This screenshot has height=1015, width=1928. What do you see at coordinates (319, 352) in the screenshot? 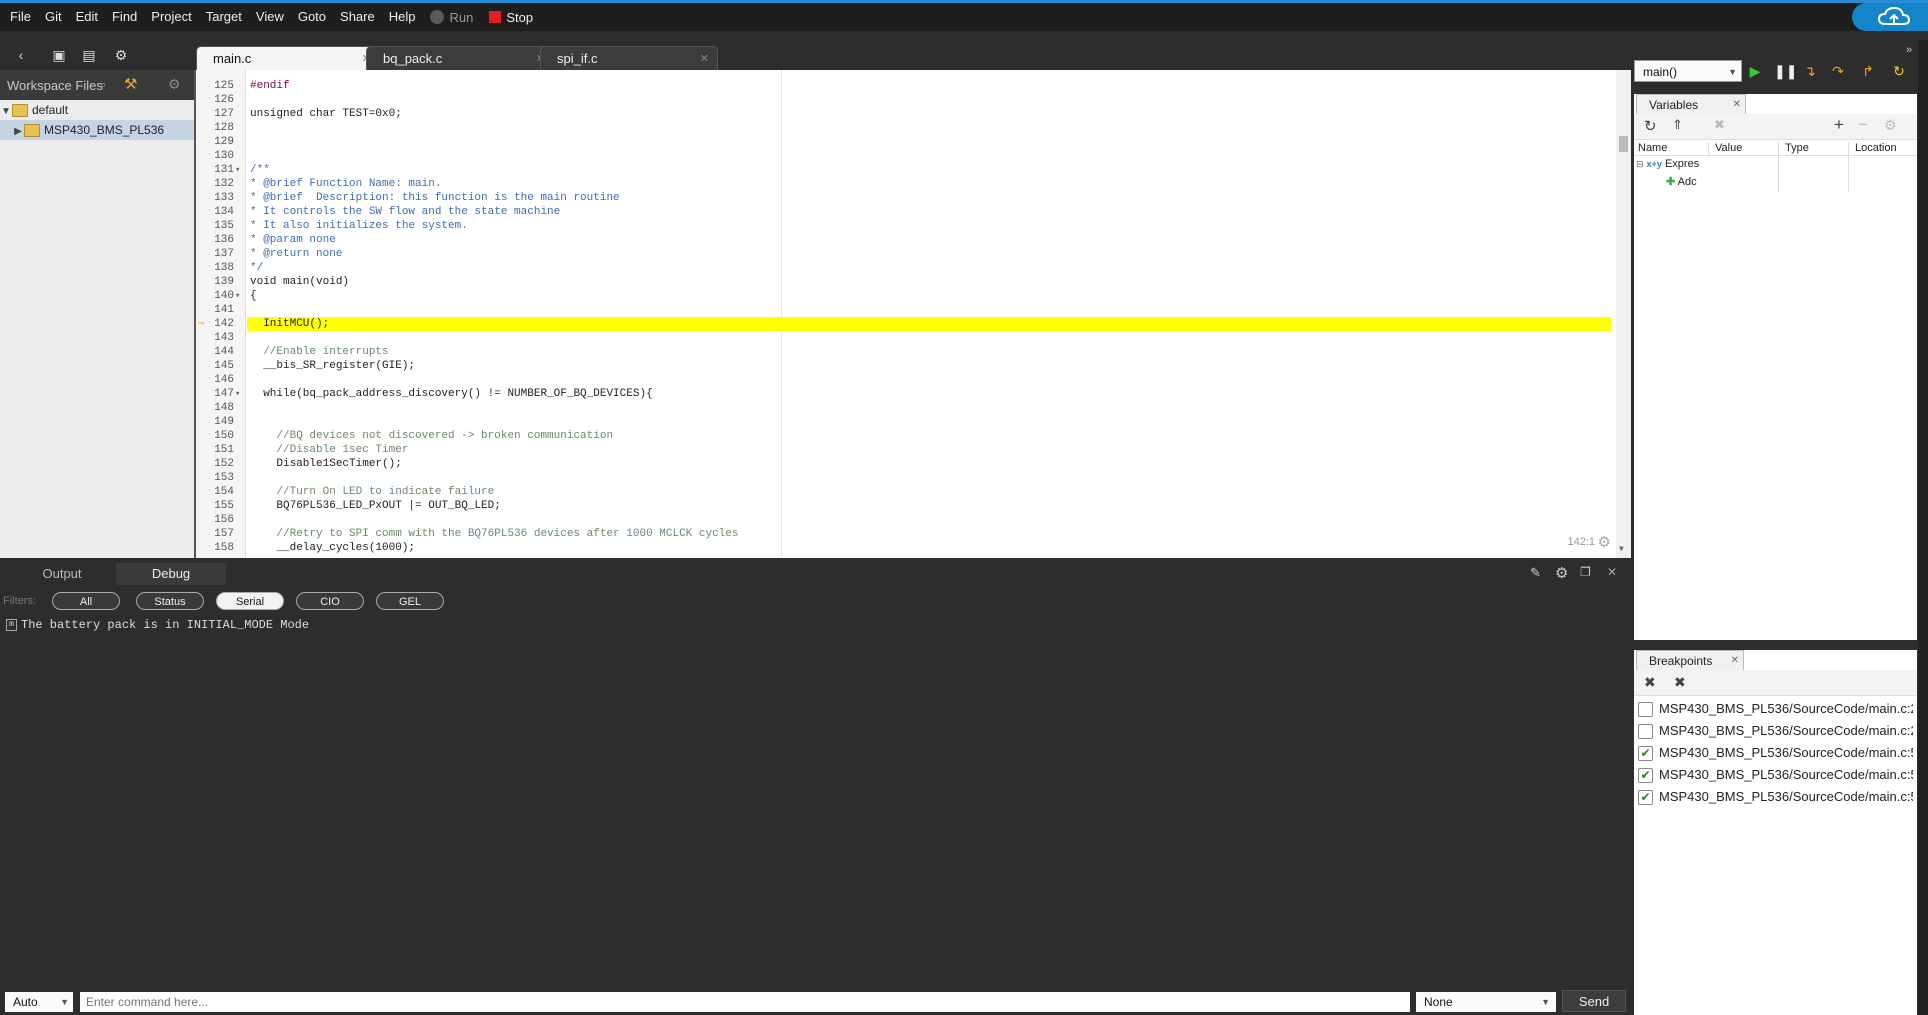
I see `code-line: //Enable interrupts` at bounding box center [319, 352].